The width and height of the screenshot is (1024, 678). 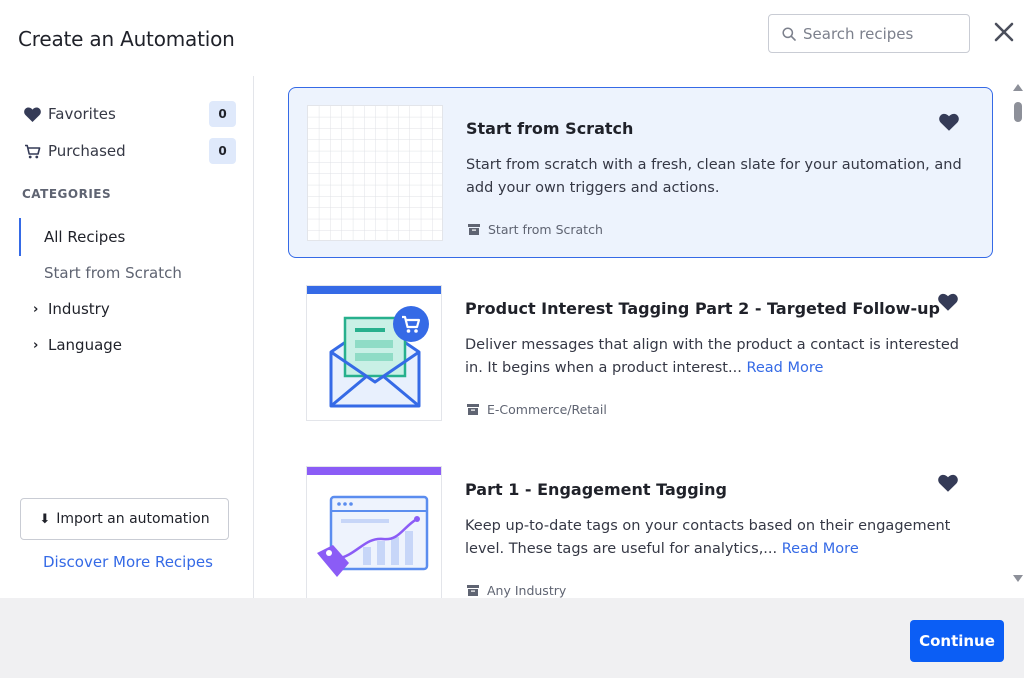 I want to click on continue-button: Continue, so click(x=957, y=641).